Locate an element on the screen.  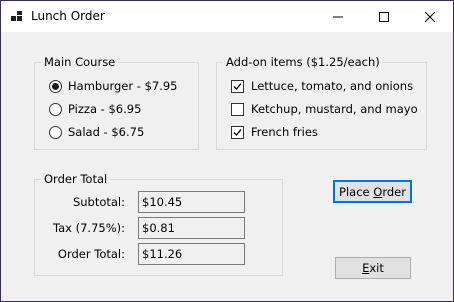
place-order-label: Place Order is located at coordinates (372, 191).